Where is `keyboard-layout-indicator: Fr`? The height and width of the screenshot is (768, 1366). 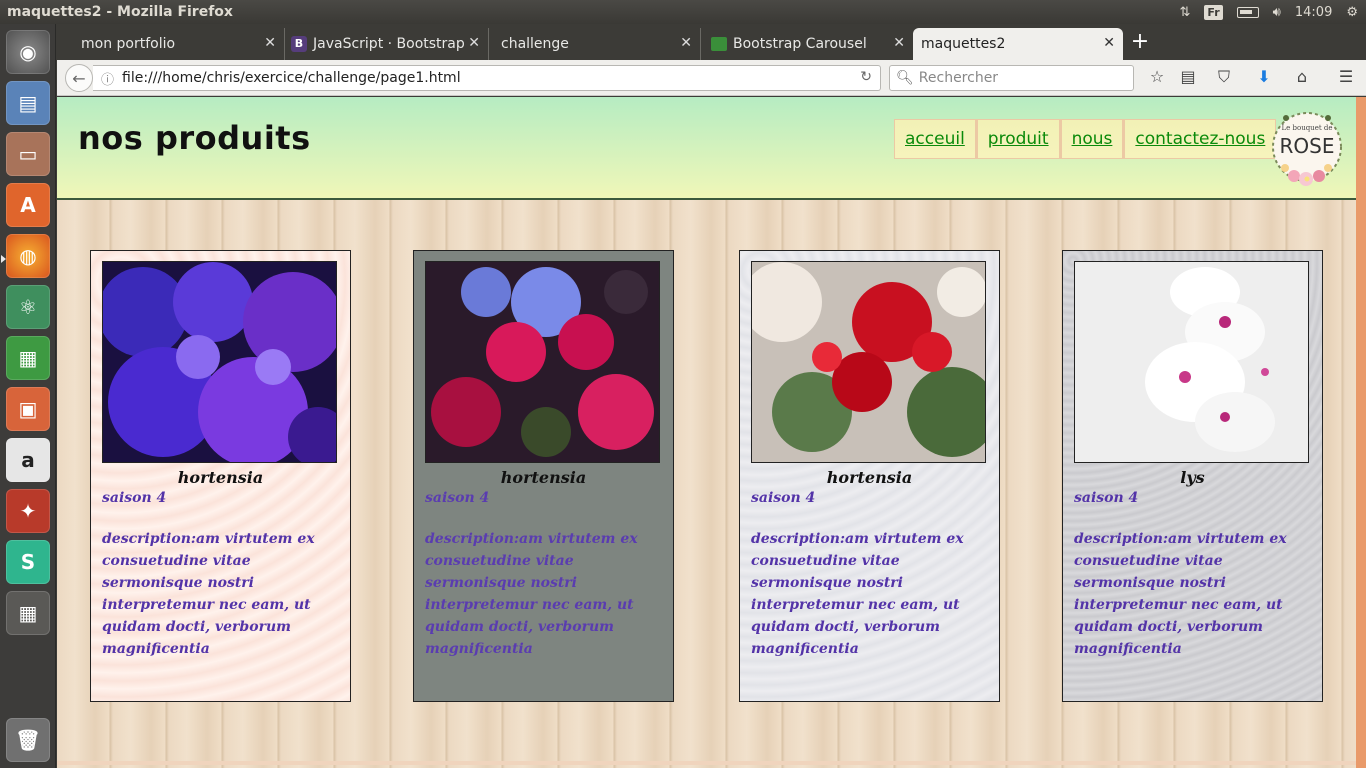
keyboard-layout-indicator: Fr is located at coordinates (1213, 12).